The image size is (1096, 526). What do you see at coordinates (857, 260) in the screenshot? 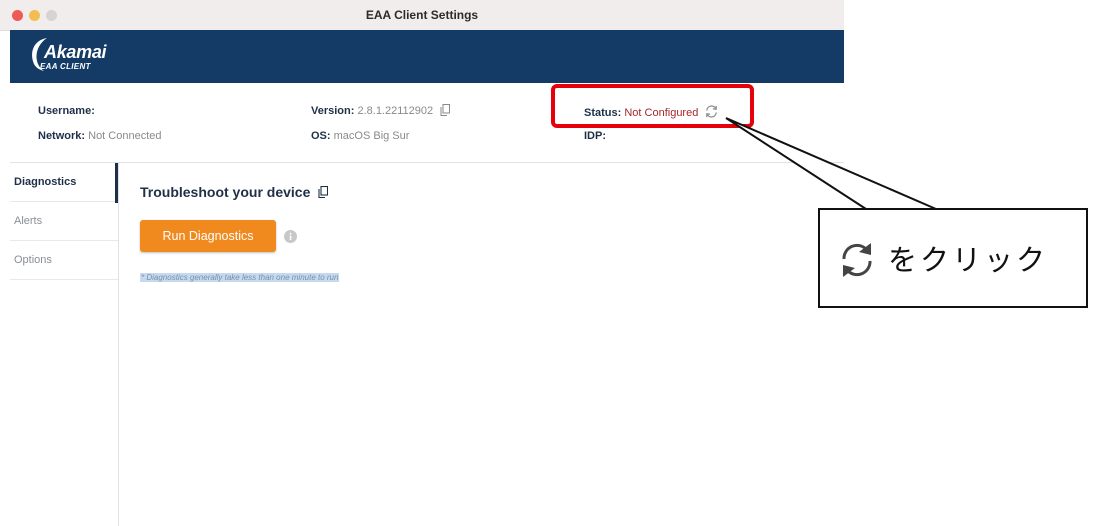
I see `refresh-icon` at bounding box center [857, 260].